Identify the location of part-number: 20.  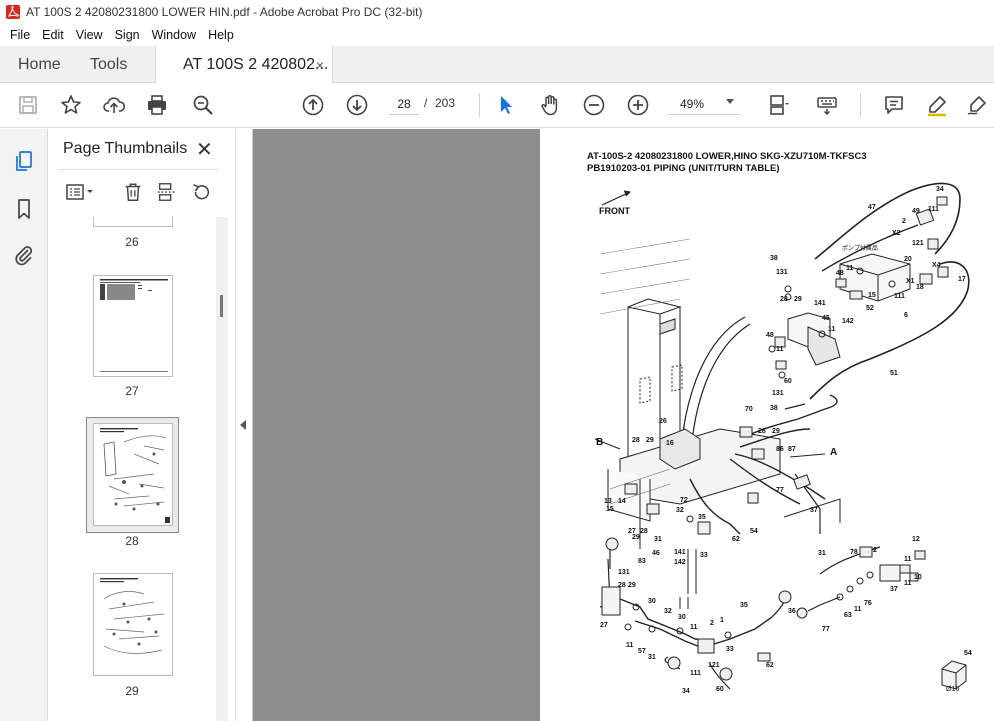
(908, 259).